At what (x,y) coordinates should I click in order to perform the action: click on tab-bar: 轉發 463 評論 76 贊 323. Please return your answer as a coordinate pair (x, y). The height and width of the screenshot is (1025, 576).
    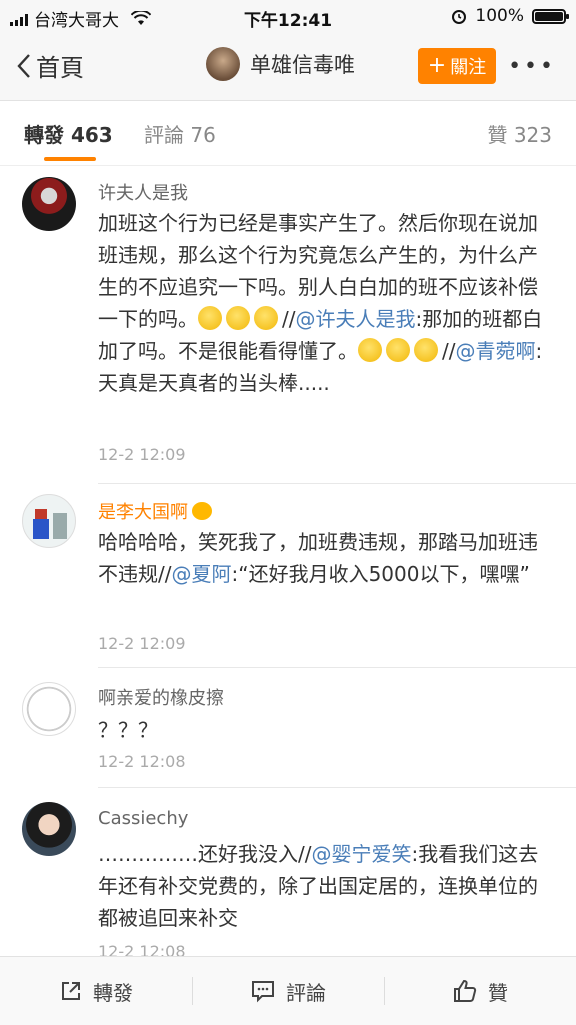
    Looking at the image, I should click on (288, 133).